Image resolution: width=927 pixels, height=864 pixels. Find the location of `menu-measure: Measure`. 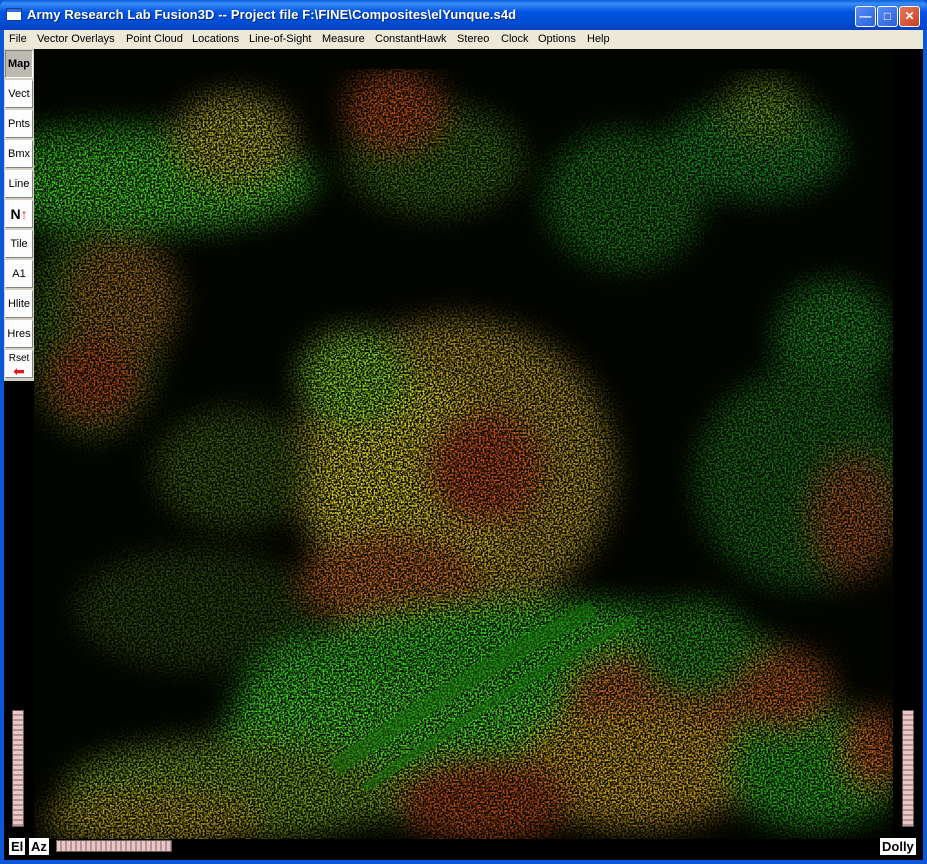

menu-measure: Measure is located at coordinates (343, 39).